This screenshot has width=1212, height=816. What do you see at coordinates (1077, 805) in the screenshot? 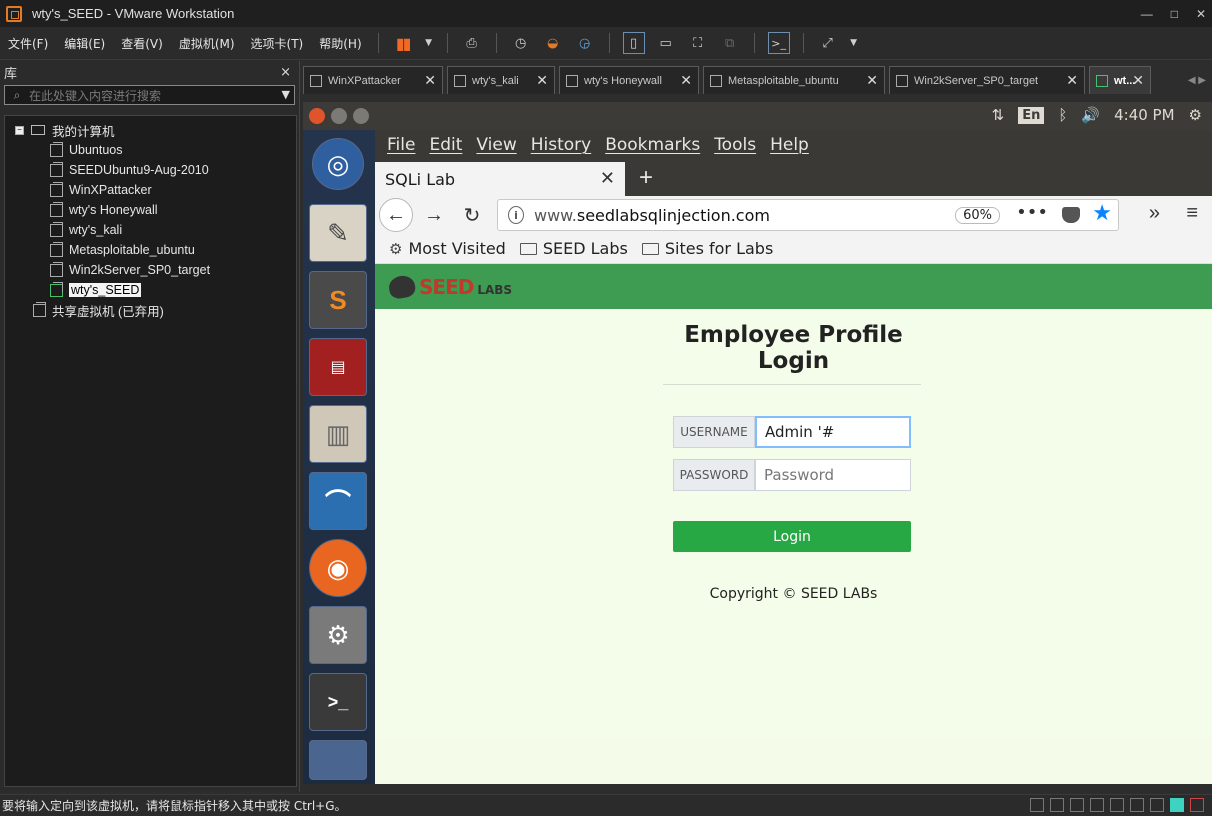
I see `network-adapter-icon` at bounding box center [1077, 805].